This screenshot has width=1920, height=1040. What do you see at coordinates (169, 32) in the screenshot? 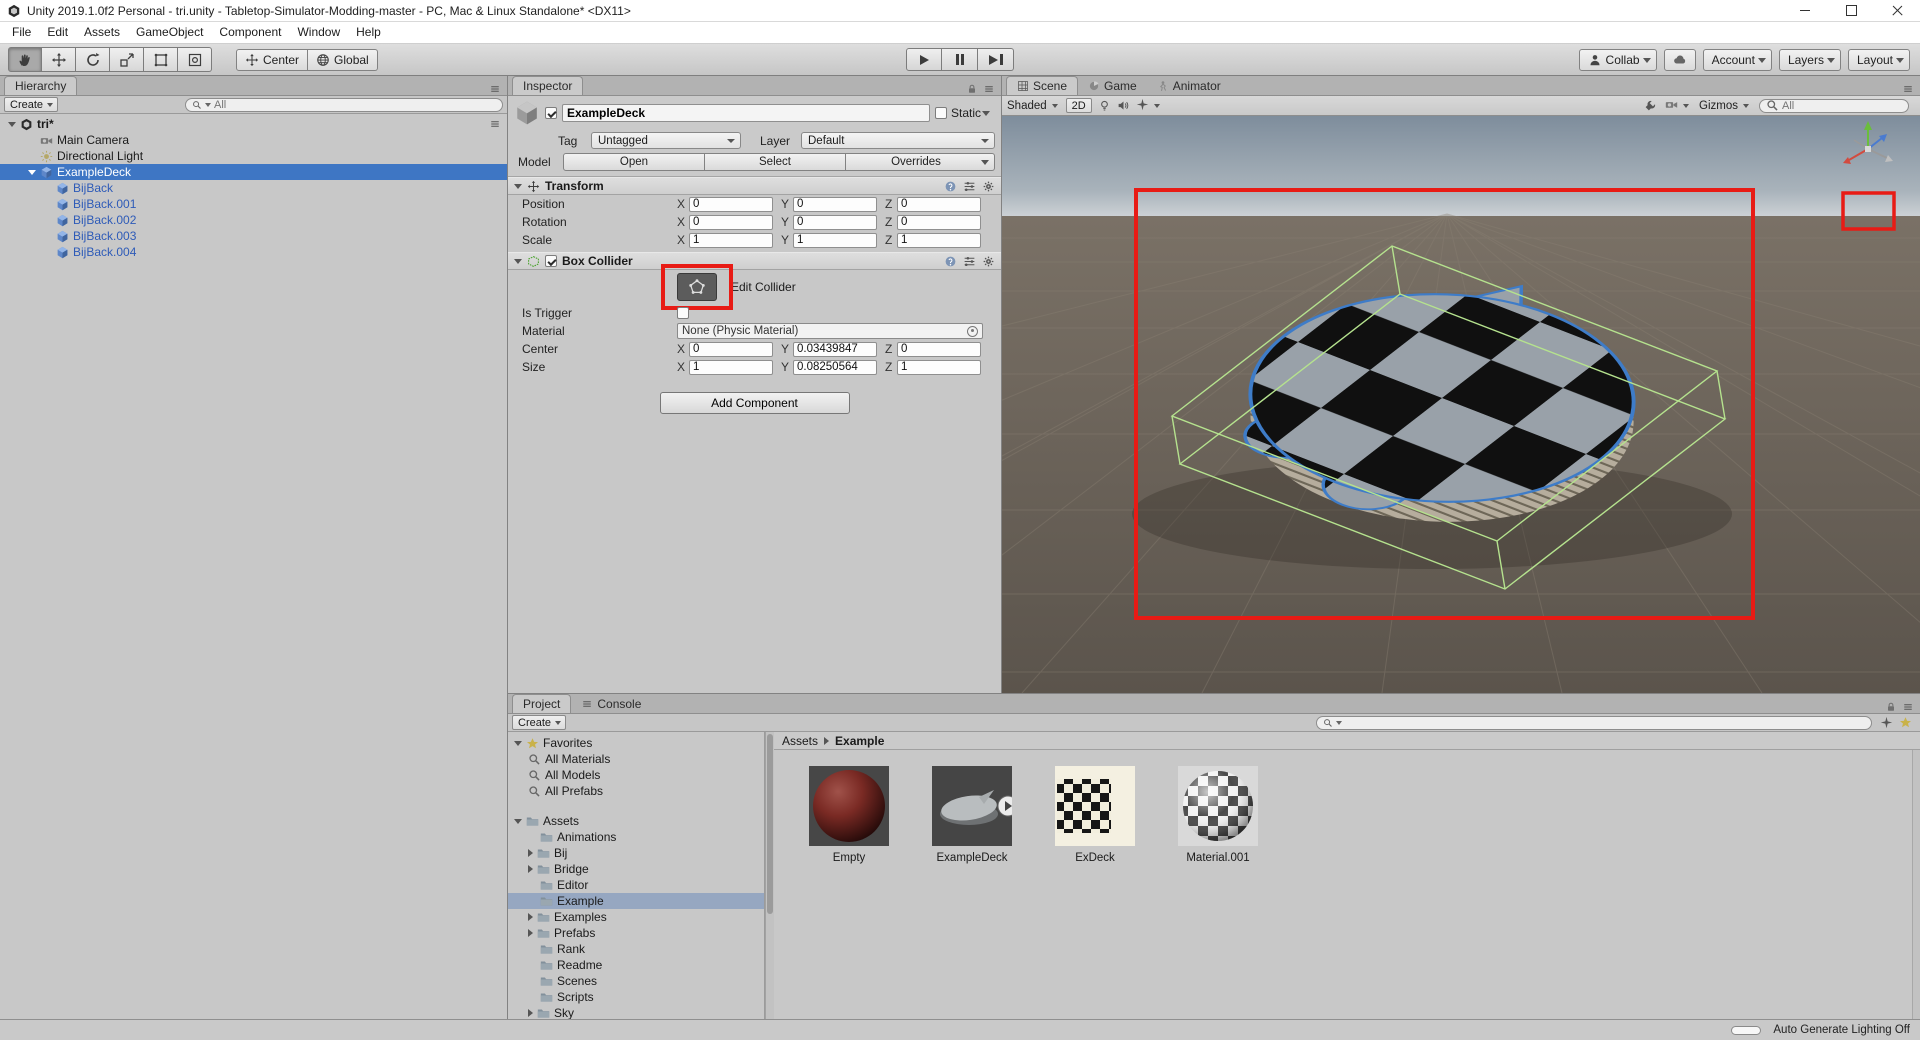
I see `menu-gameobject: GameObject` at bounding box center [169, 32].